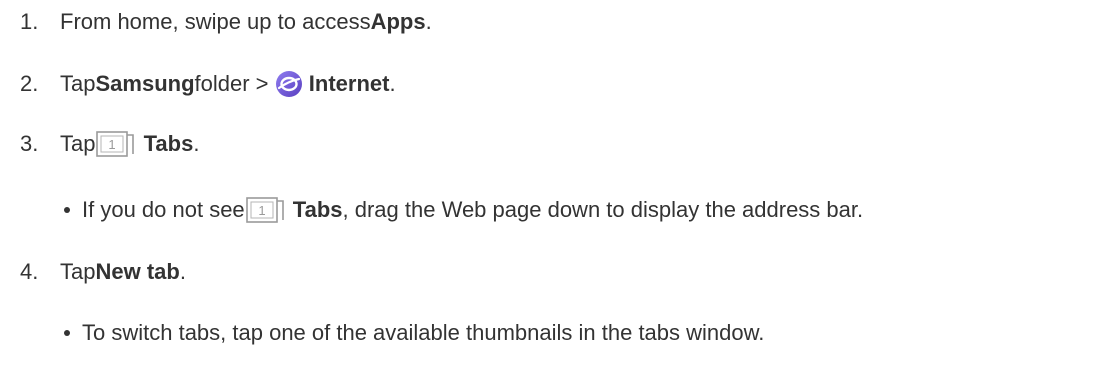  Describe the element at coordinates (29, 143) in the screenshot. I see `step-number: 3.` at that location.